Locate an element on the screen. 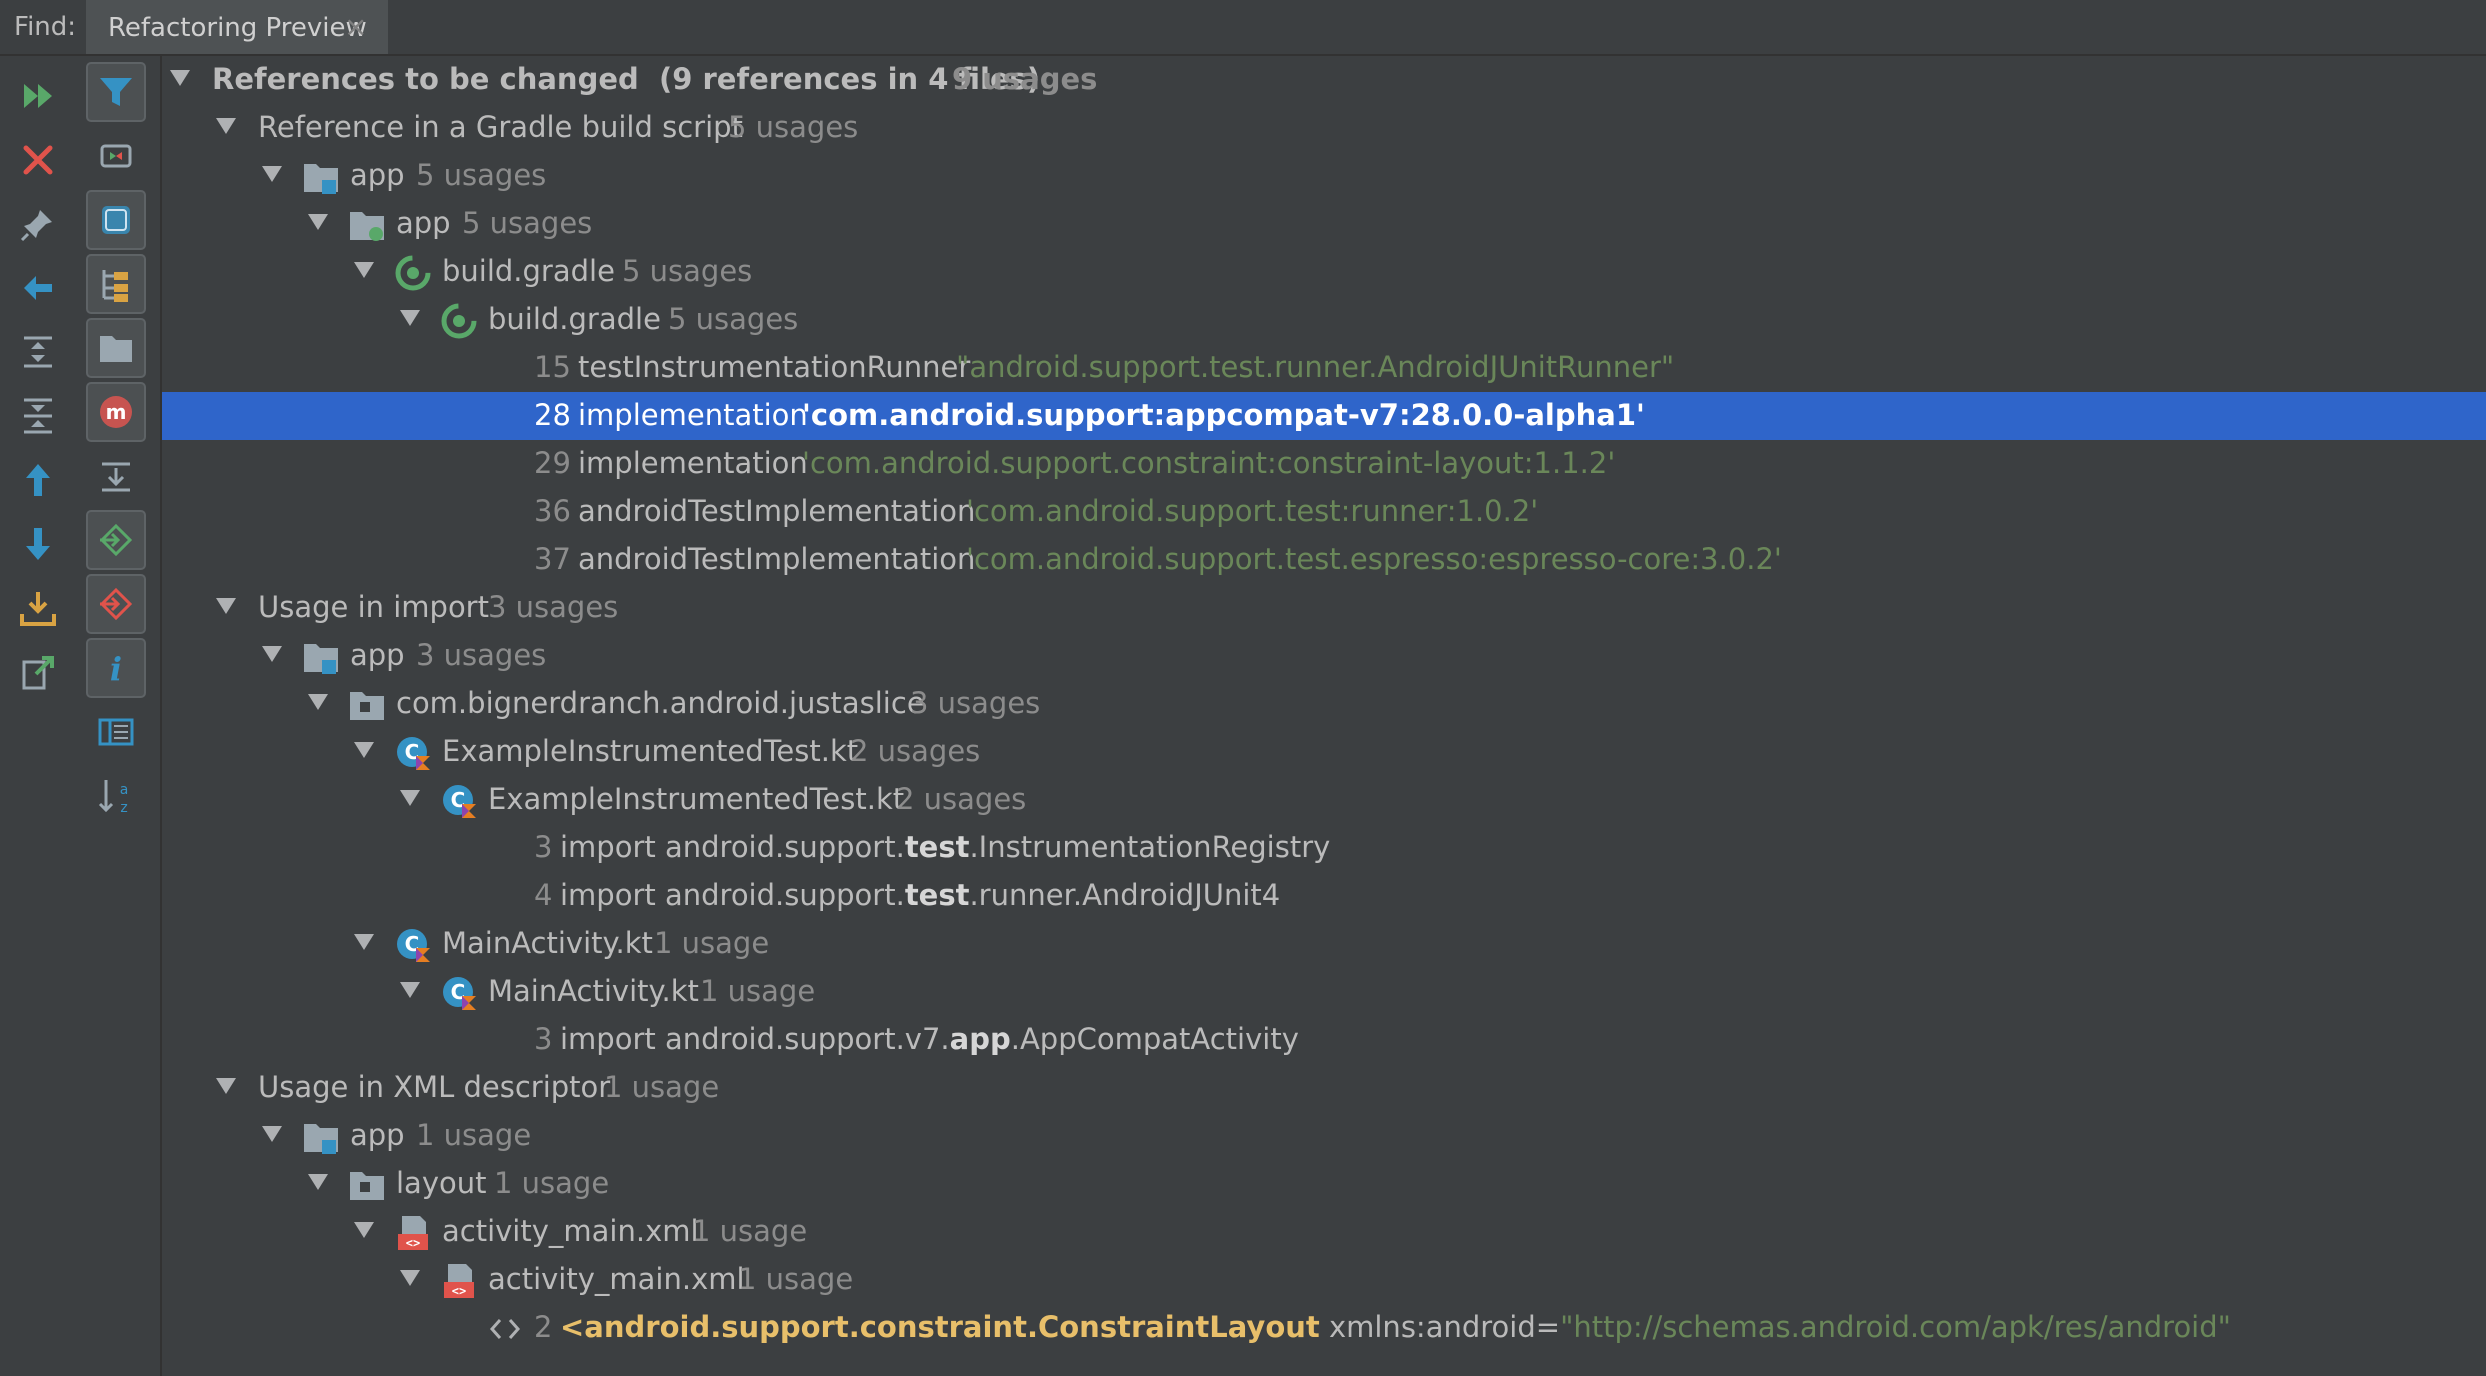  tree-node-xml-usages: Usage in XML descriptor 1 usage is located at coordinates (1324, 1088).